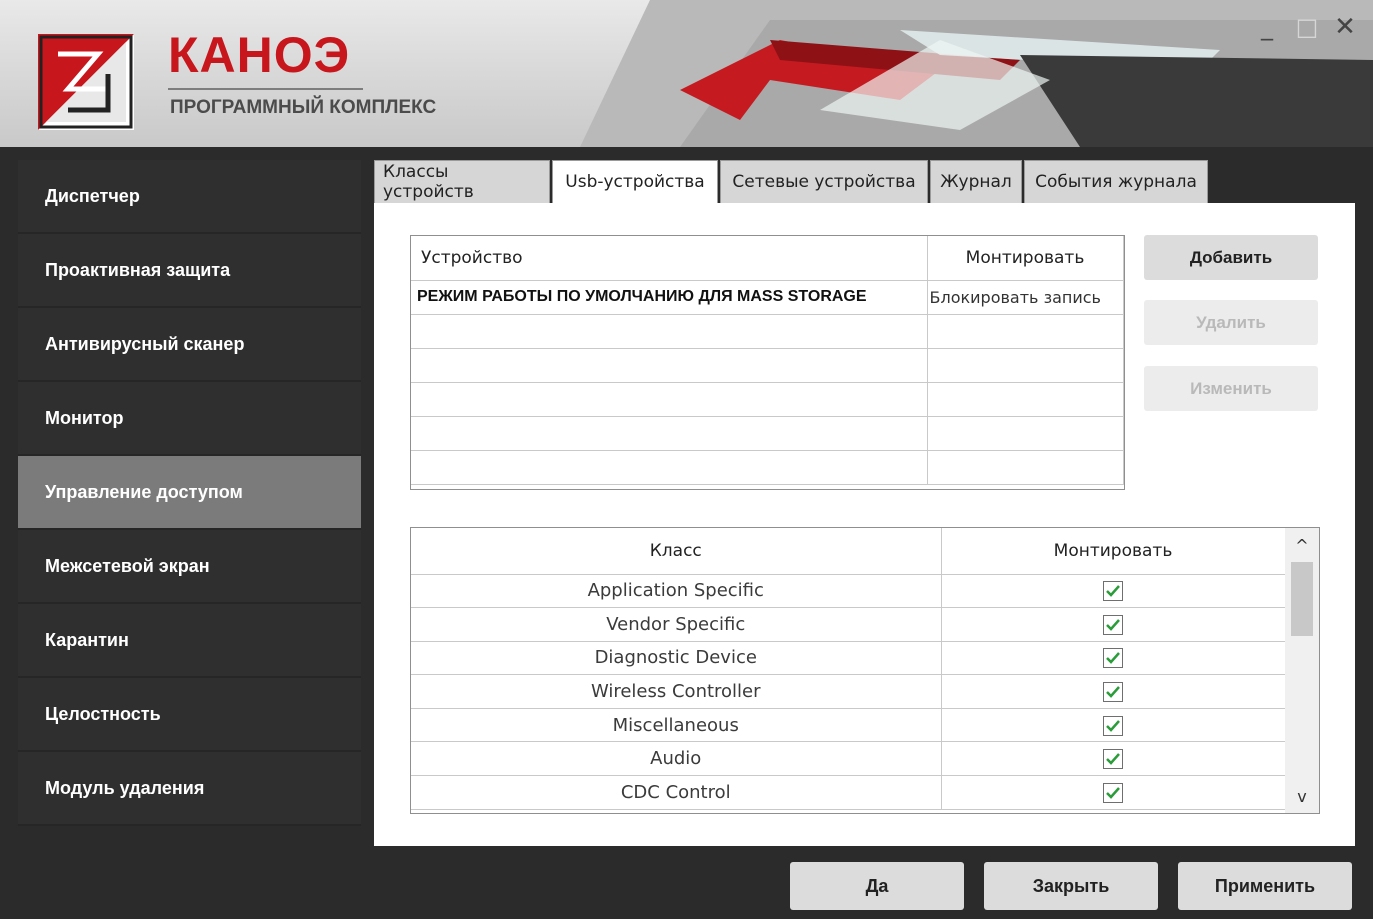  I want to click on vertical-scrollbar: ^ v, so click(1302, 670).